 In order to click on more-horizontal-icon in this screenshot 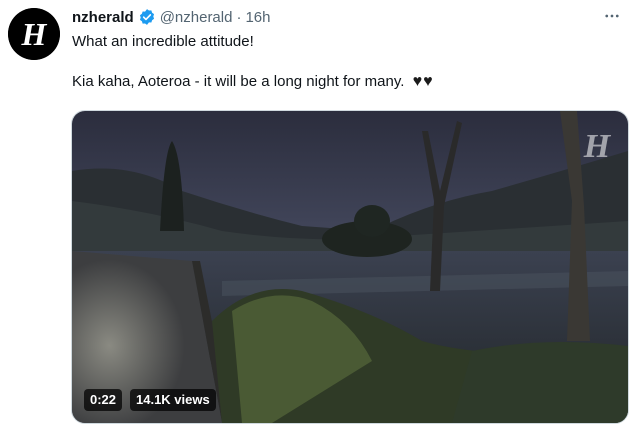, I will do `click(612, 16)`.